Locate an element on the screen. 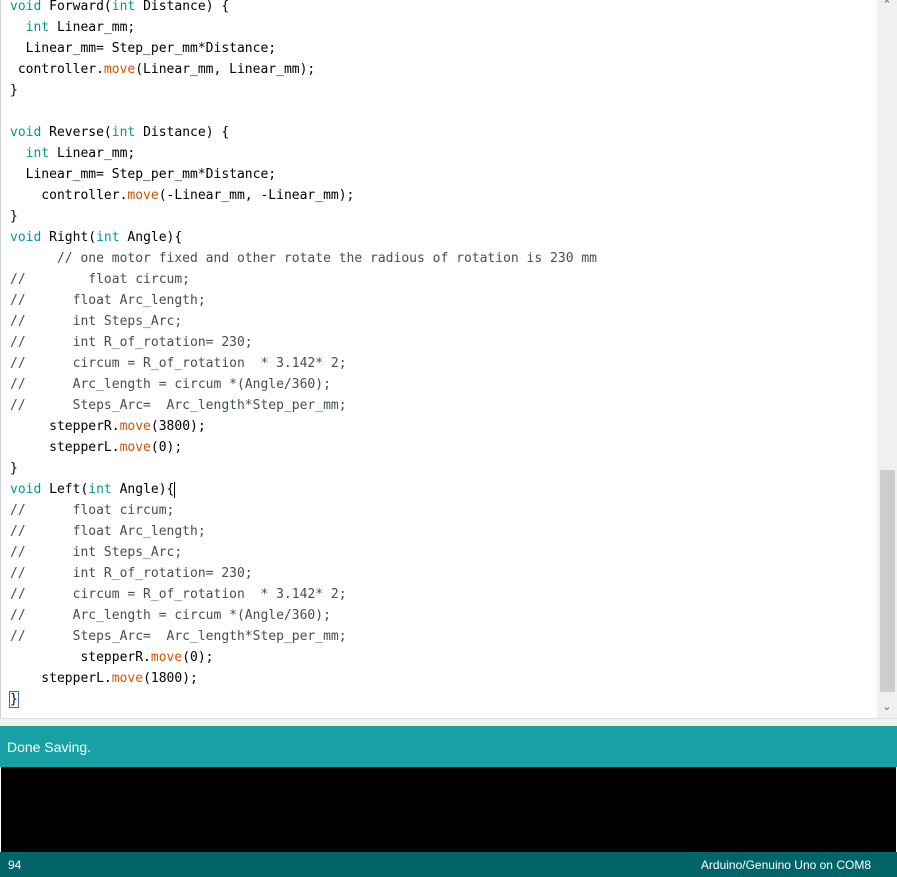 This screenshot has width=897, height=877. comment-token: // Arc_length = circum *(Angle/360); is located at coordinates (170, 615).